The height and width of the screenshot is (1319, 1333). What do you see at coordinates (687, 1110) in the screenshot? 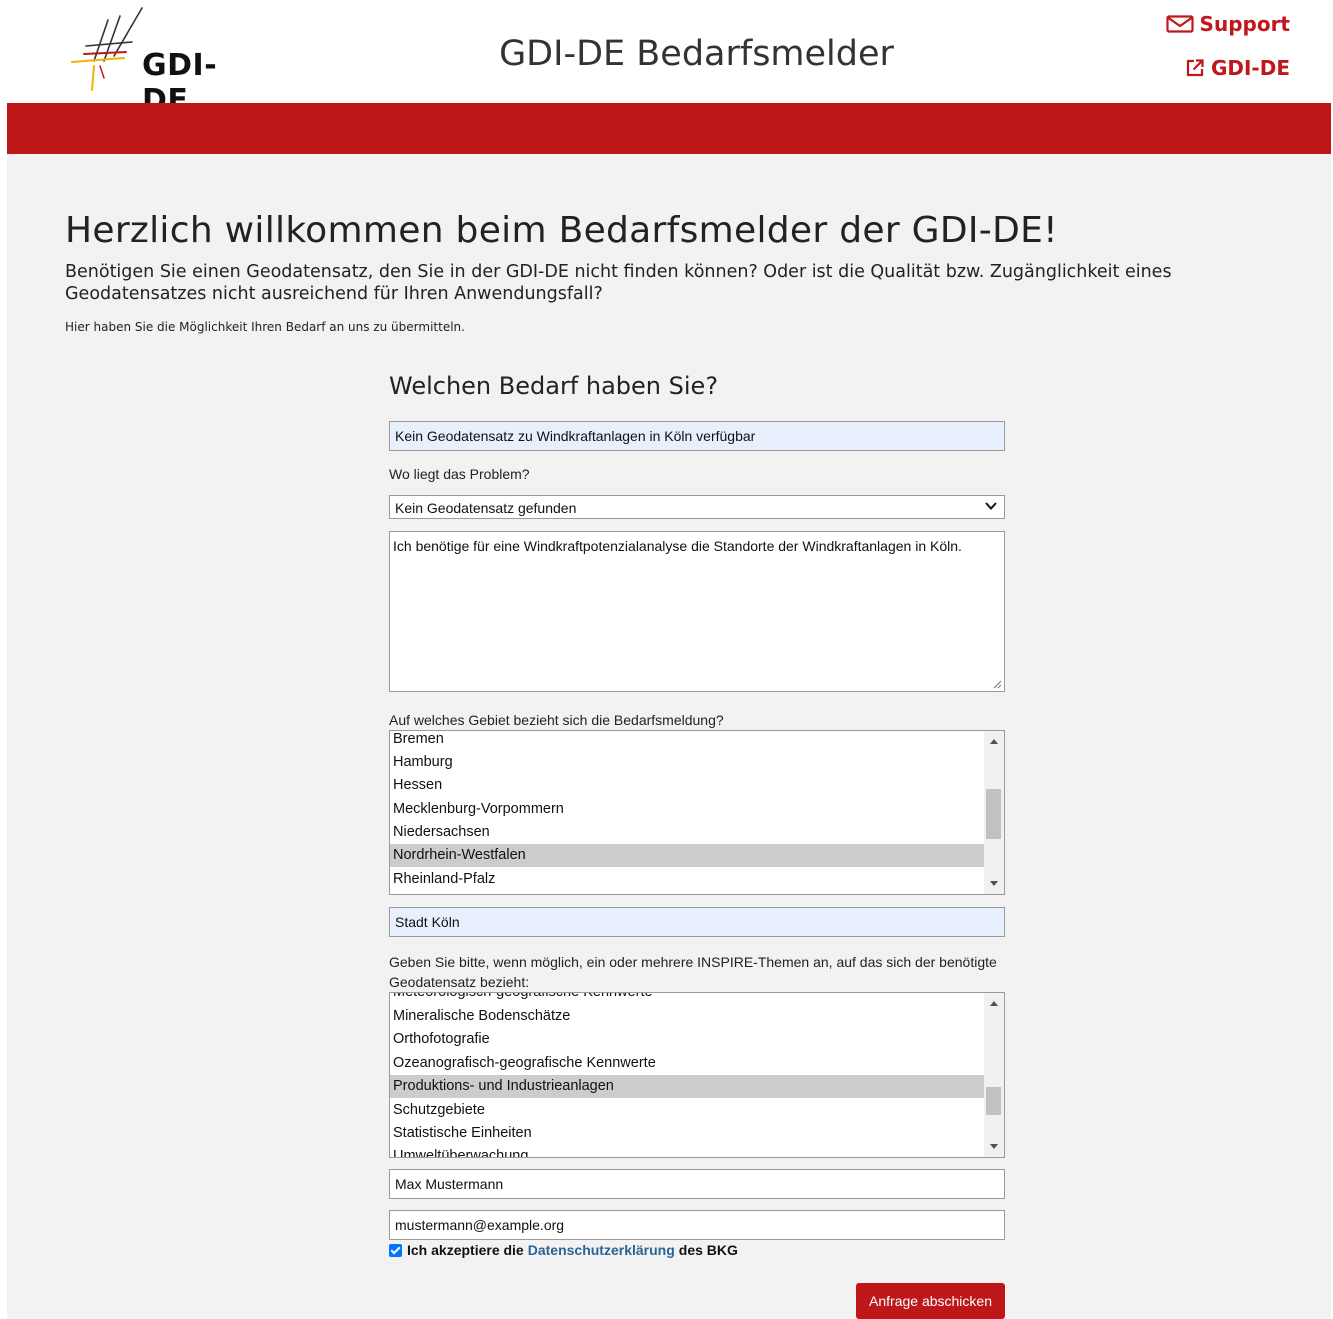
I see `theme-option: Schutzgebiete` at bounding box center [687, 1110].